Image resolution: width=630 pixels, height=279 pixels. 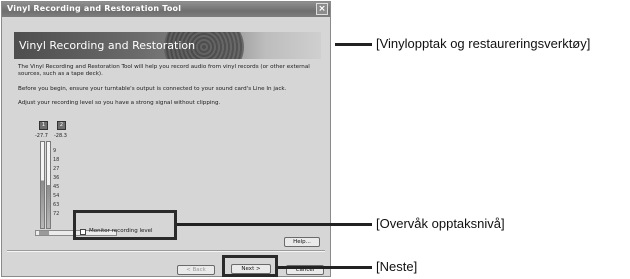 What do you see at coordinates (56, 160) in the screenshot?
I see `scale-tick: 18` at bounding box center [56, 160].